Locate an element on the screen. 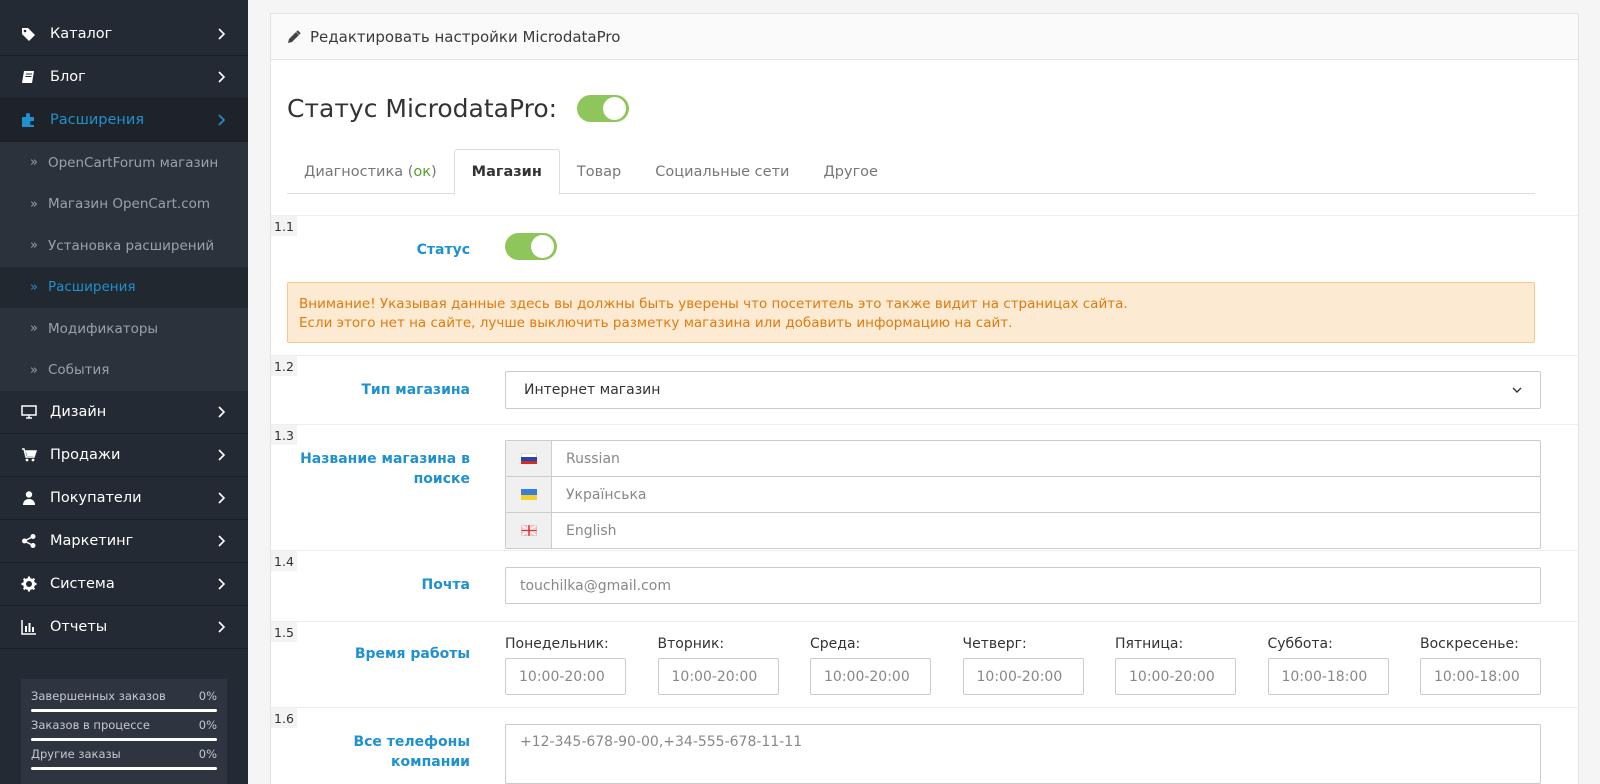  nav-customers: Покупатели is located at coordinates (124, 498).